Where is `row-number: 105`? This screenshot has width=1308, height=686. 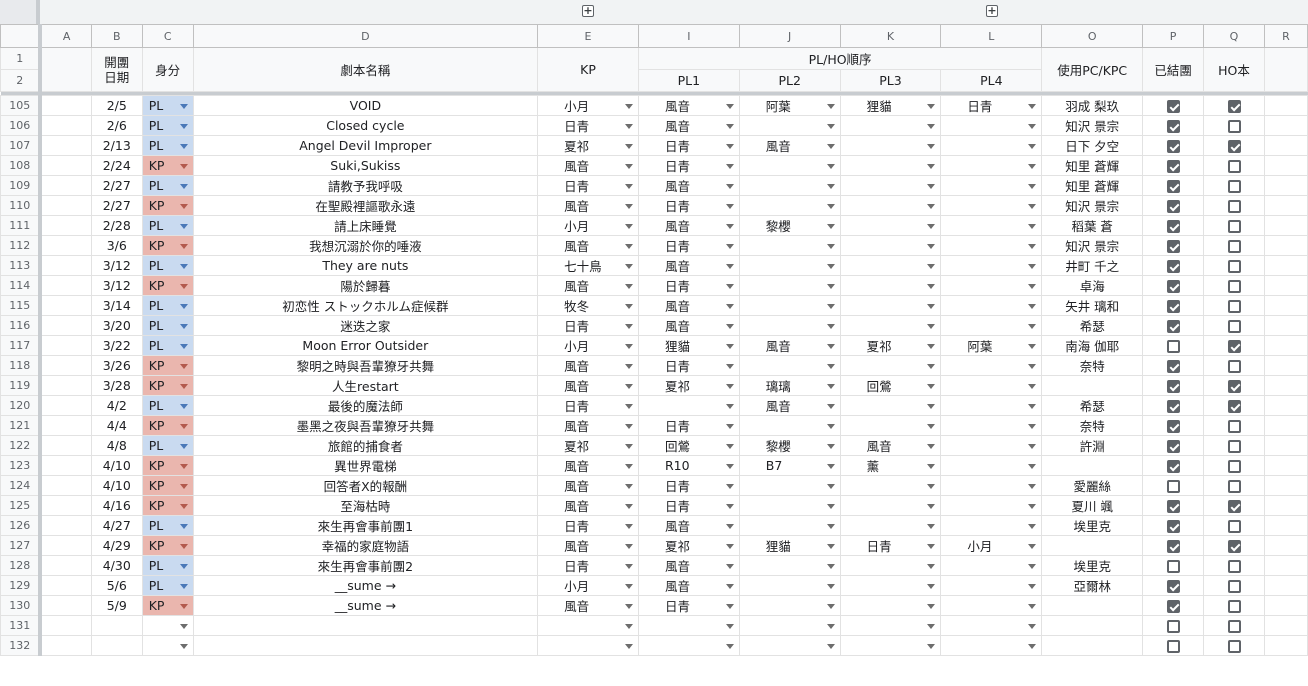
row-number: 105 is located at coordinates (21, 105).